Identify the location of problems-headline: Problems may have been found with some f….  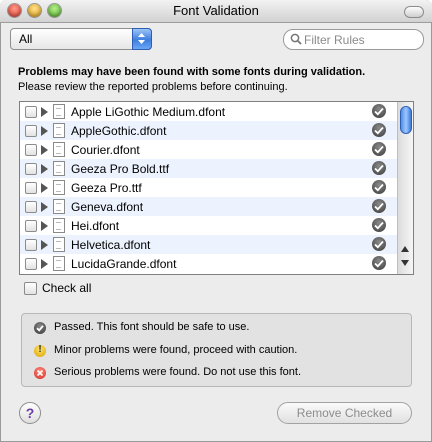
(192, 72).